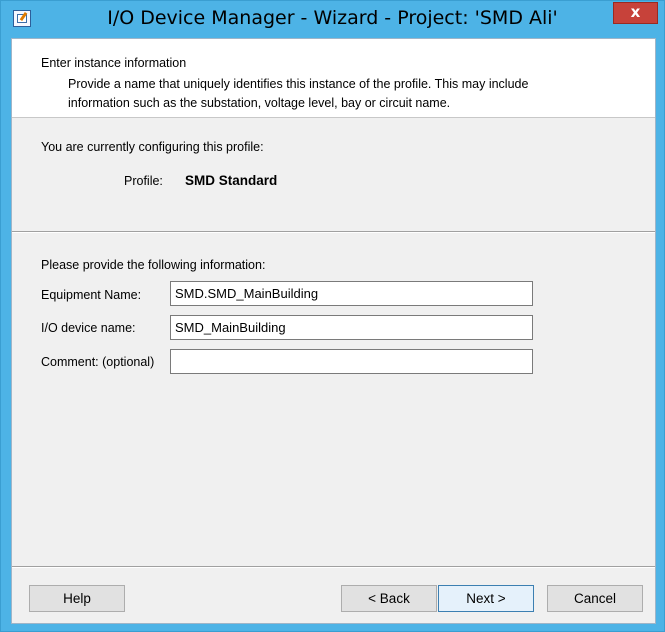  What do you see at coordinates (114, 63) in the screenshot?
I see `header-title: Enter instance information` at bounding box center [114, 63].